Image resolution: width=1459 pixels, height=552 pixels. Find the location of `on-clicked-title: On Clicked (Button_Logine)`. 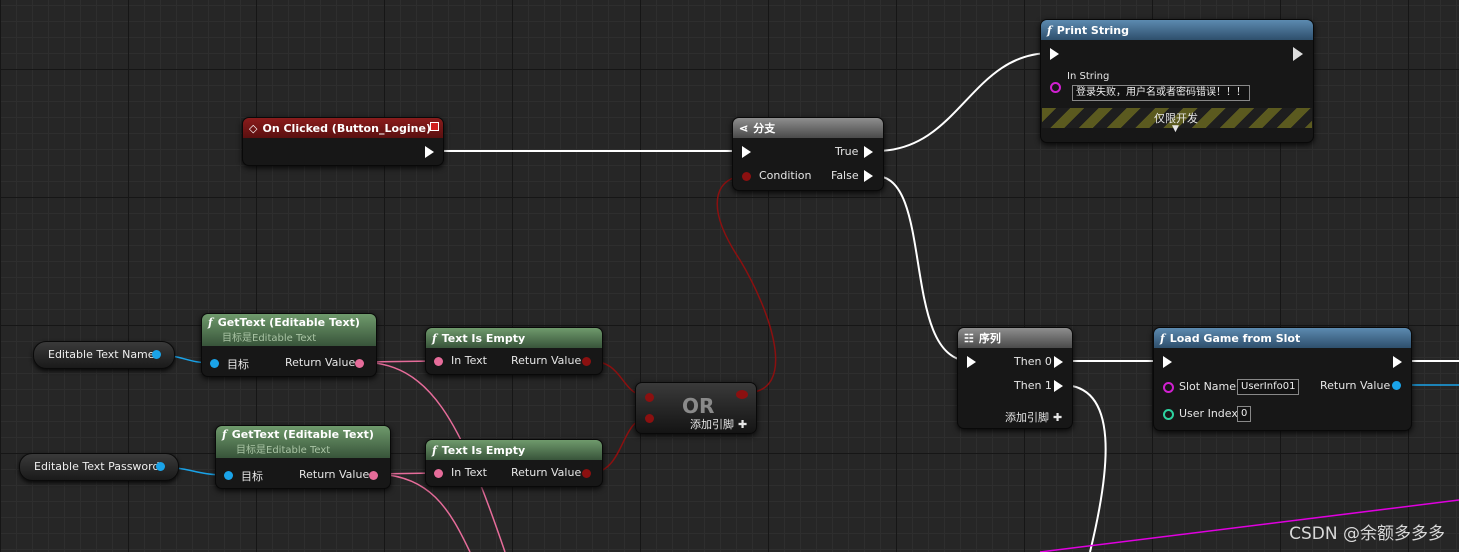

on-clicked-title: On Clicked (Button_Logine) is located at coordinates (346, 128).